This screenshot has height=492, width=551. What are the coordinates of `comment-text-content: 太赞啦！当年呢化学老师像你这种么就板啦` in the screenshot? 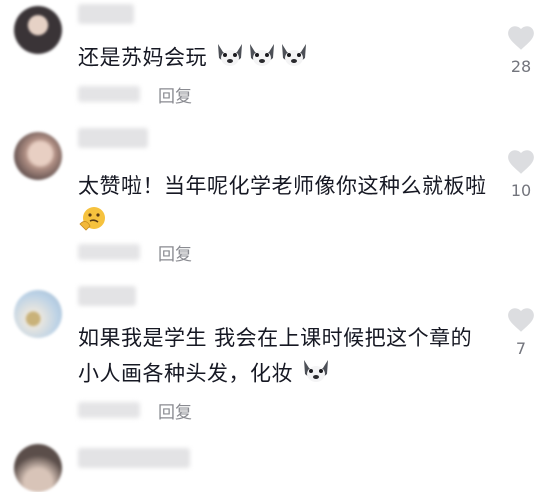 It's located at (282, 186).